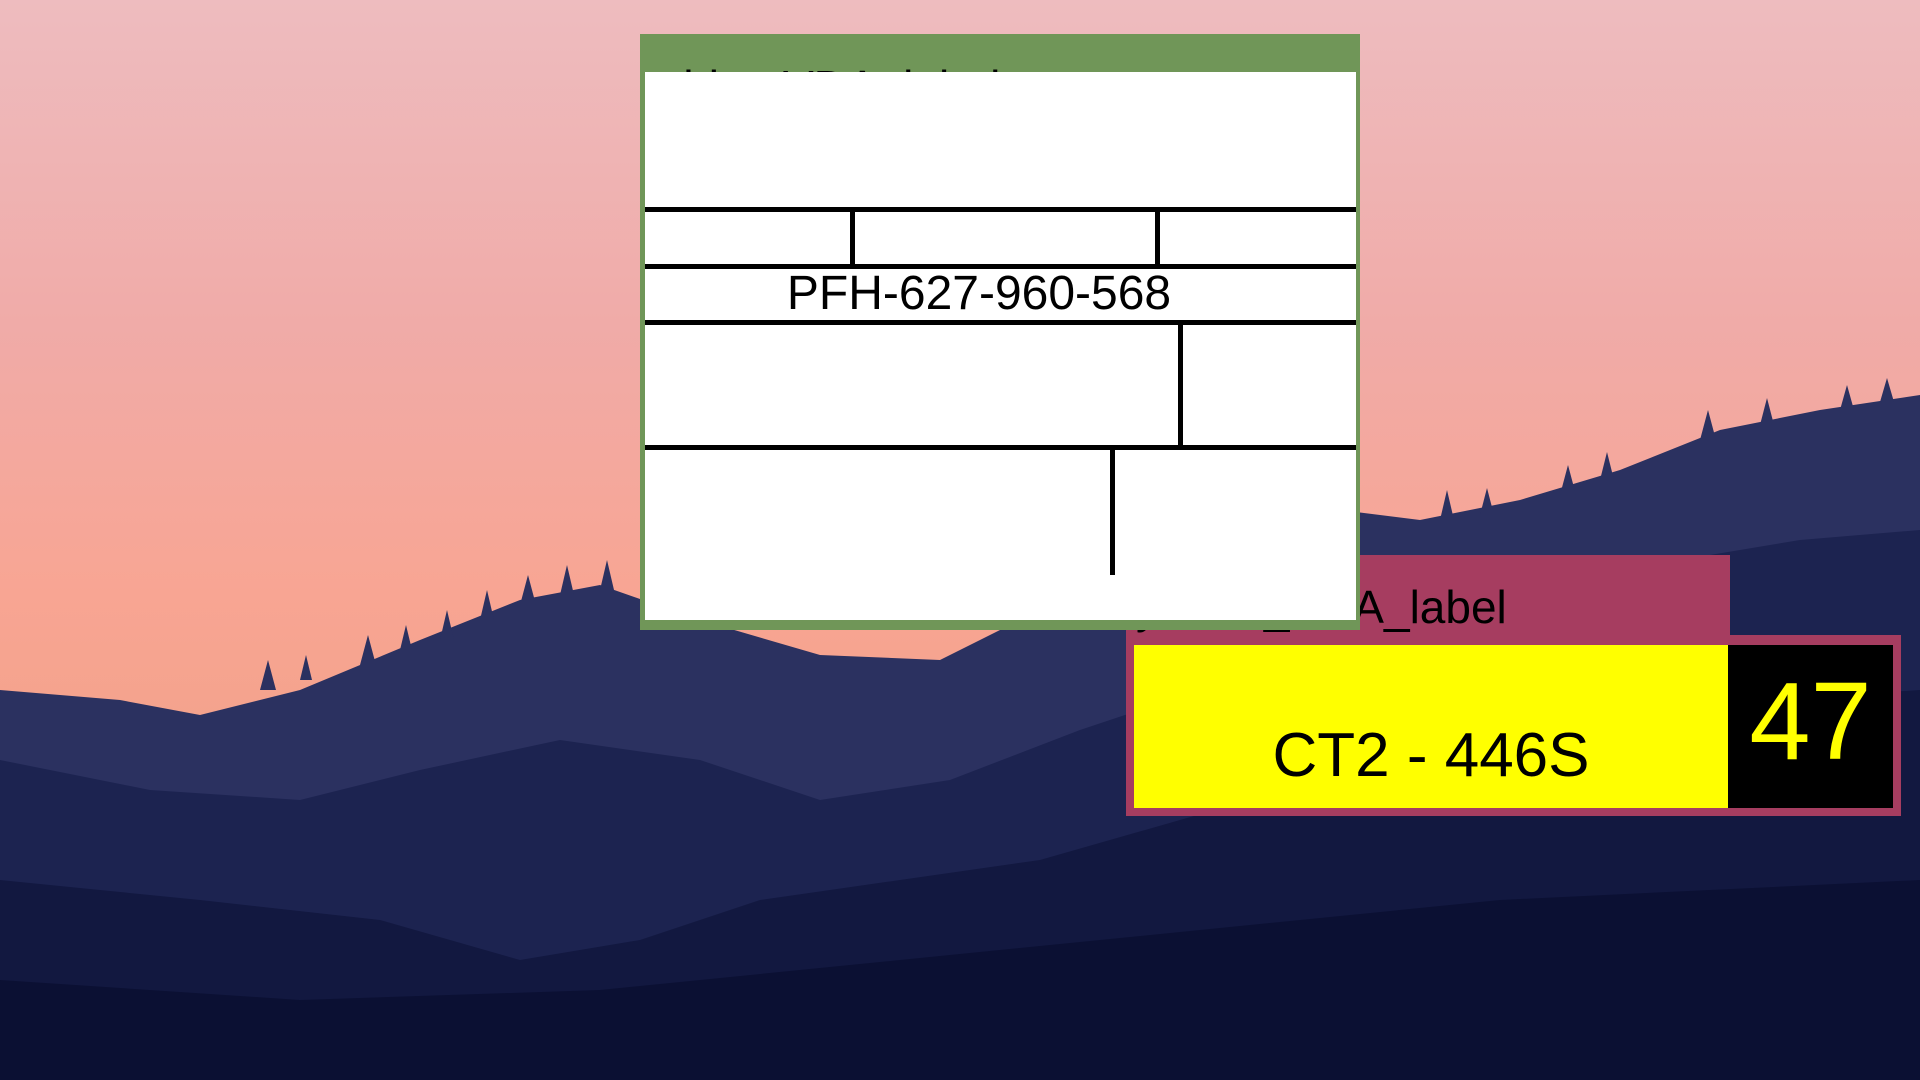 The image size is (1920, 1080). I want to click on label-code: CT2 - 446S, so click(1431, 755).